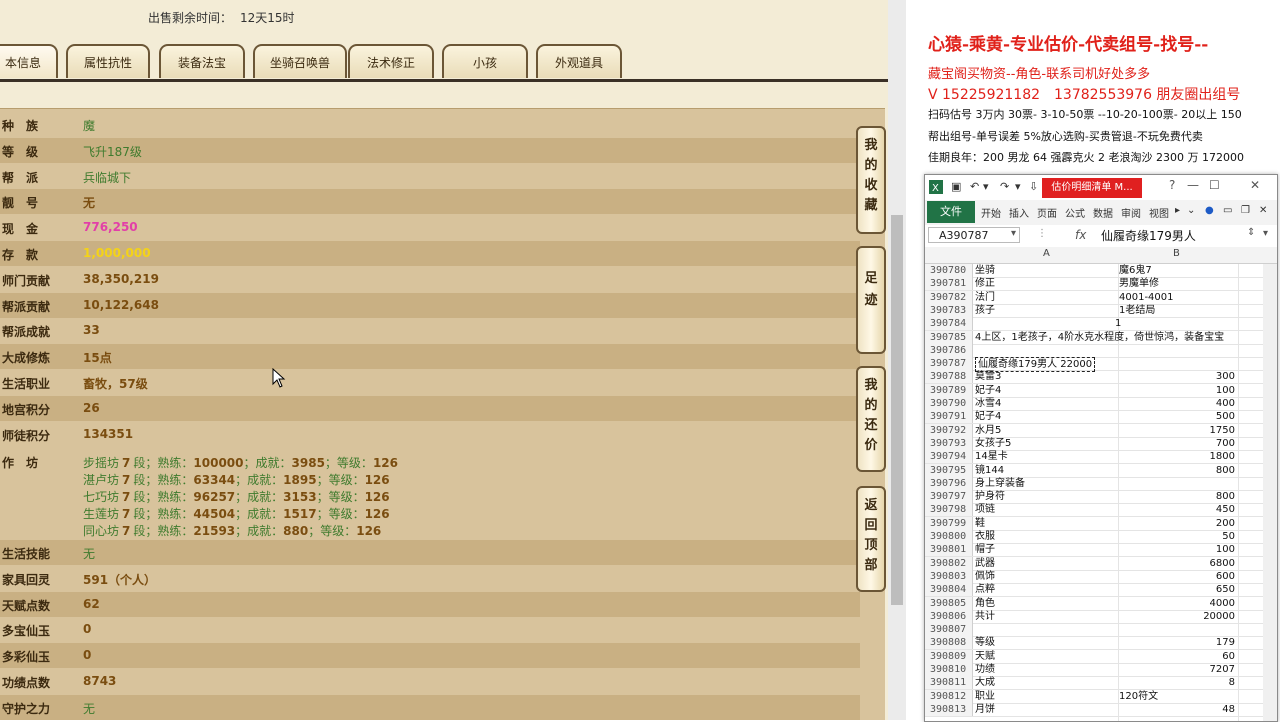  I want to click on ribbon-tab-data: 数据, so click(1103, 212).